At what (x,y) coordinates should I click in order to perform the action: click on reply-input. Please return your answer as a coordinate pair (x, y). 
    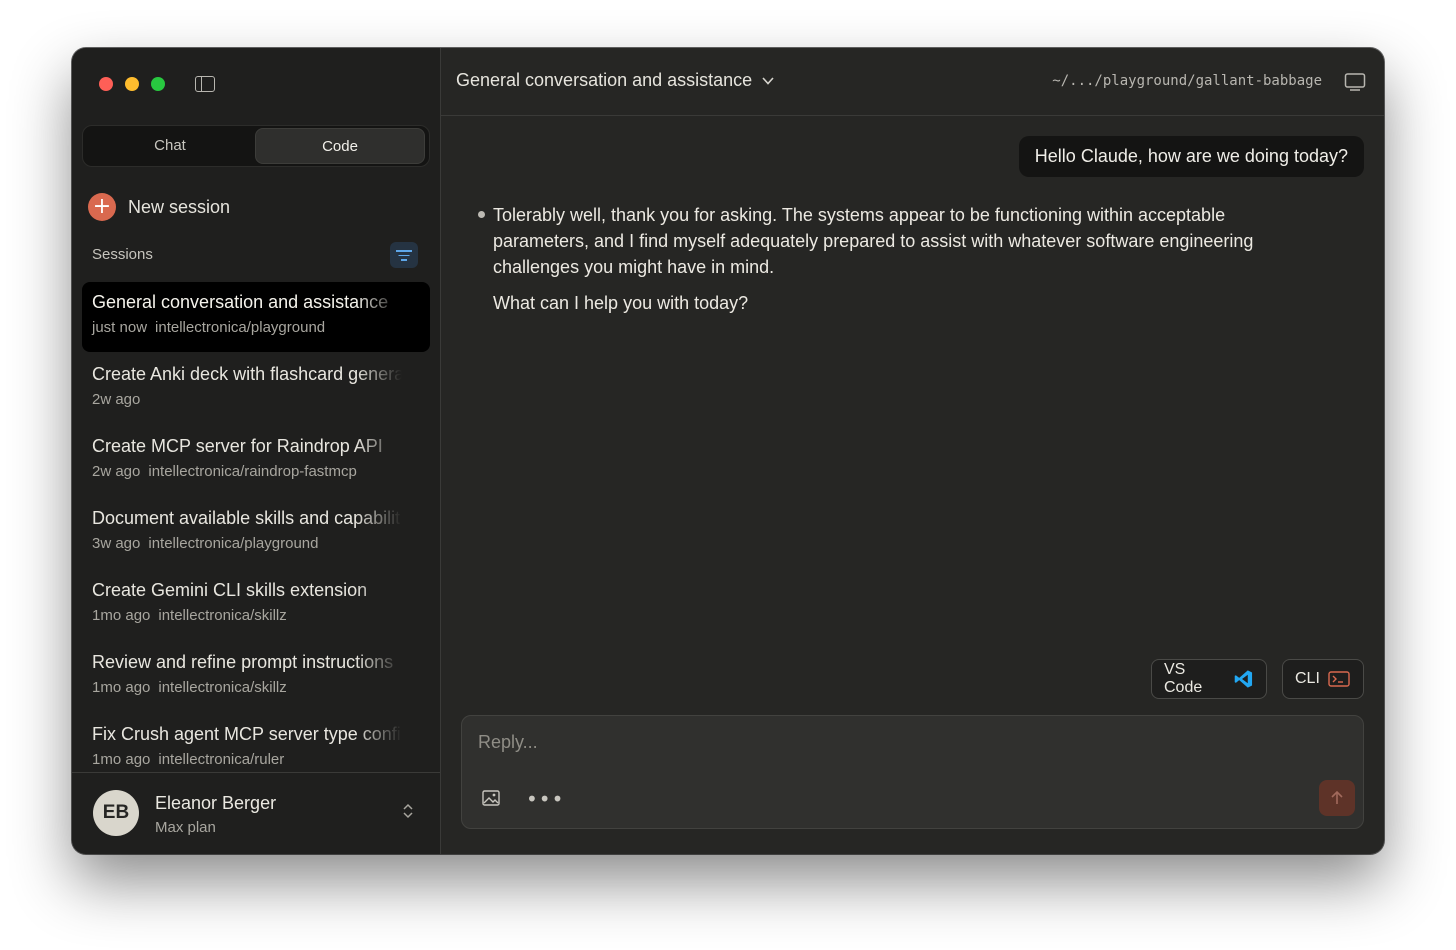
    Looking at the image, I should click on (908, 742).